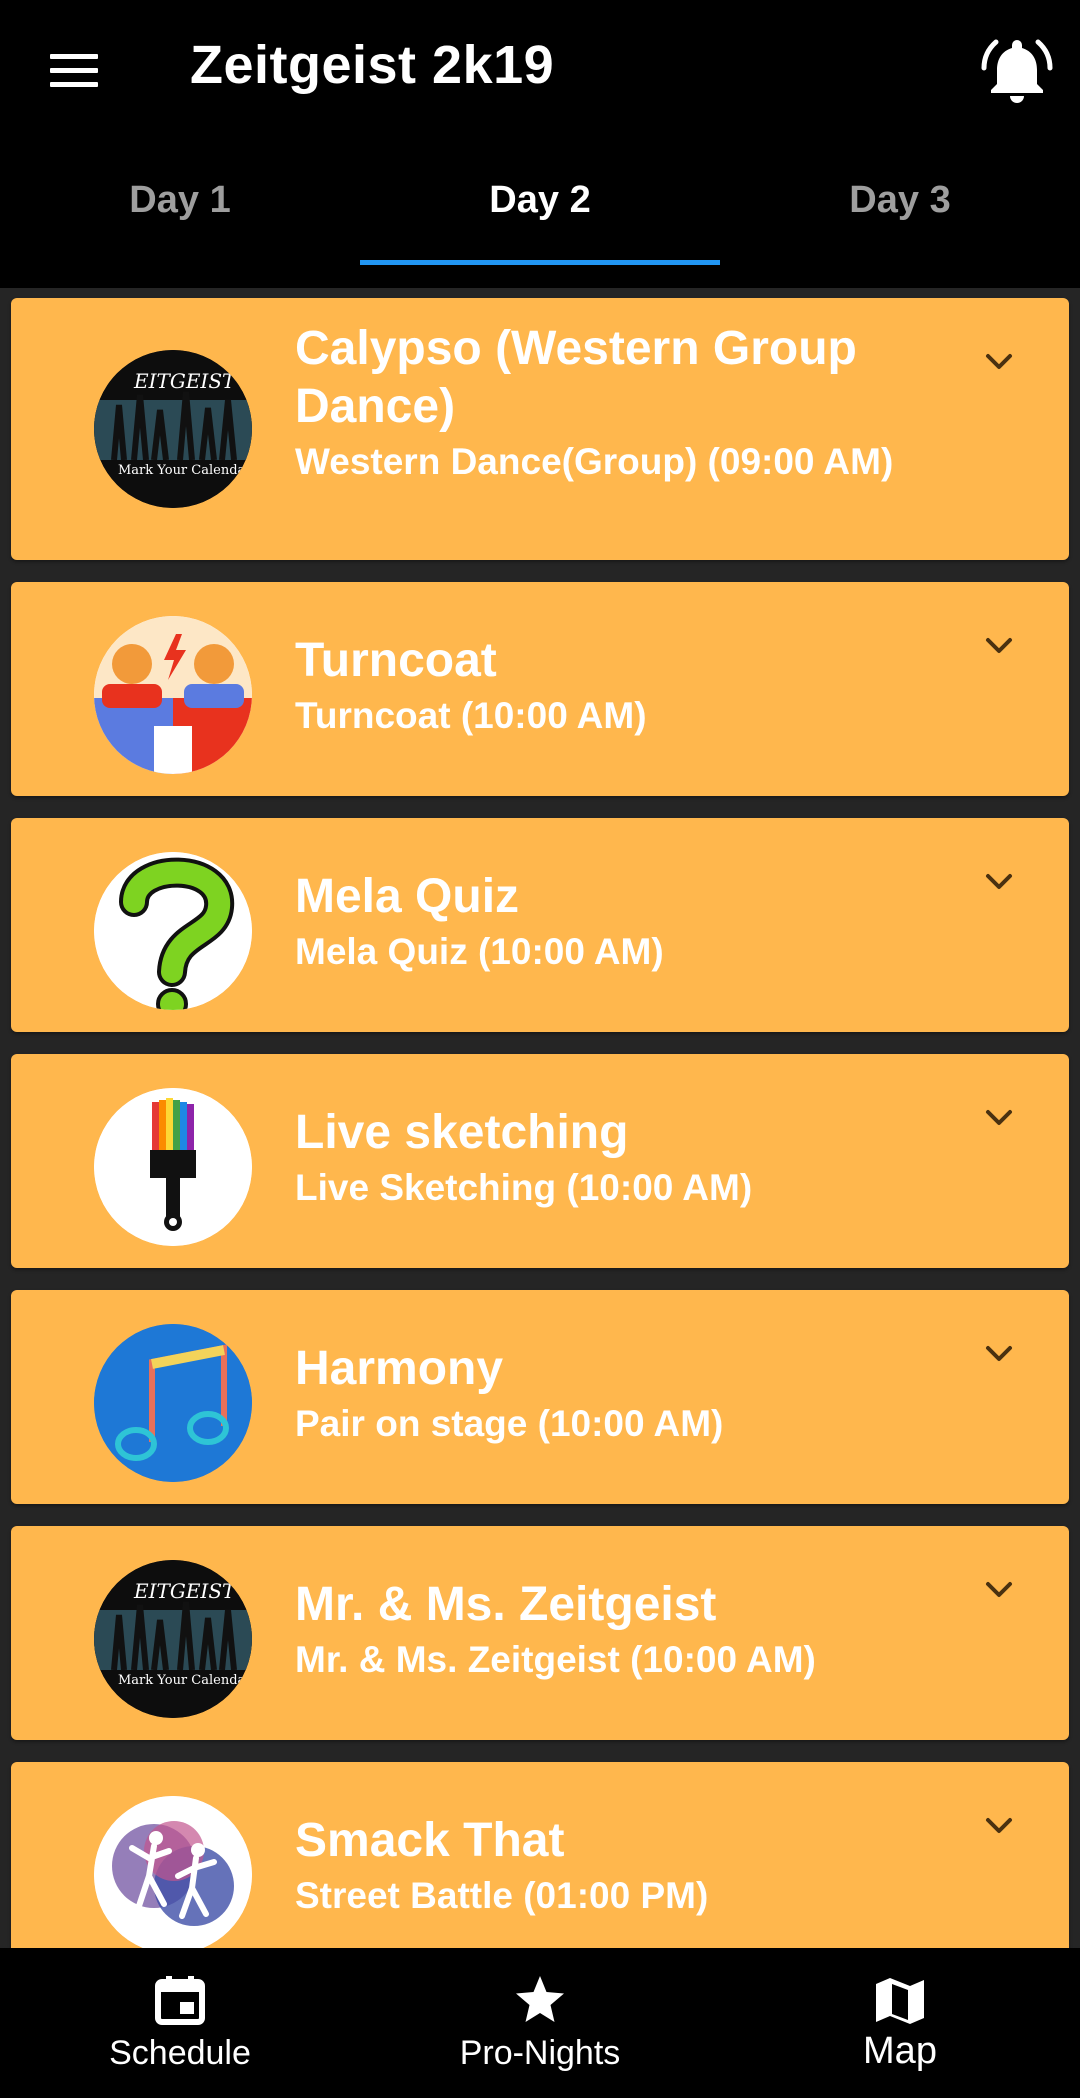 The image size is (1080, 2098). I want to click on event-title: Mela Quiz, so click(407, 896).